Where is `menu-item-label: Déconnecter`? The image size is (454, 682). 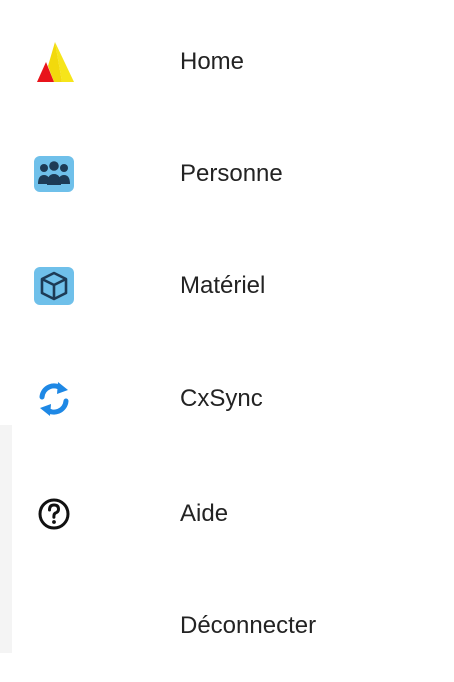
menu-item-label: Déconnecter is located at coordinates (248, 625).